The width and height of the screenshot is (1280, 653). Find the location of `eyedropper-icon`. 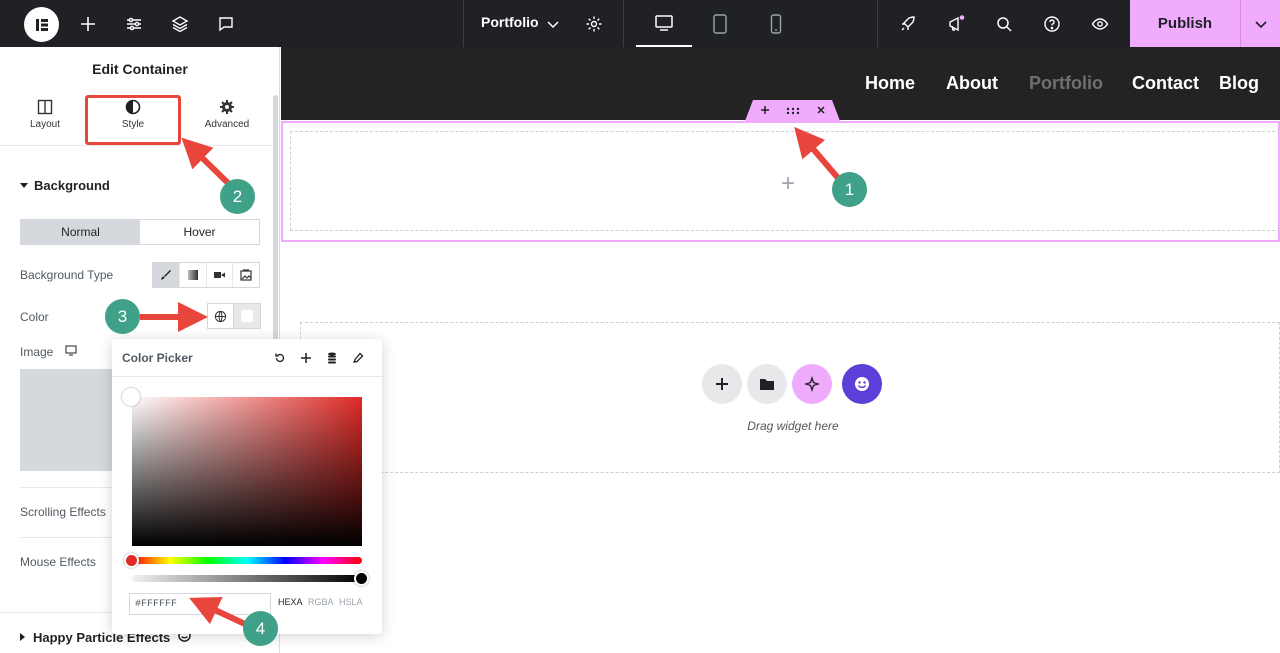

eyedropper-icon is located at coordinates (358, 358).